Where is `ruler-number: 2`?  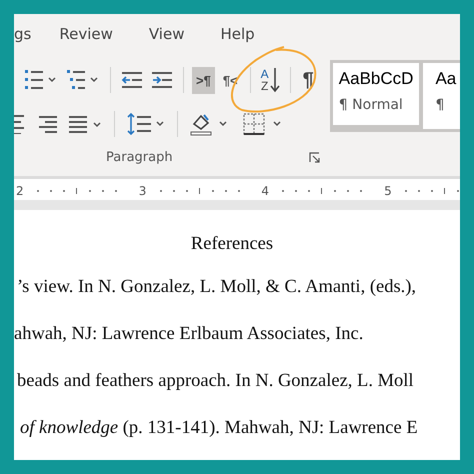
ruler-number: 2 is located at coordinates (20, 191).